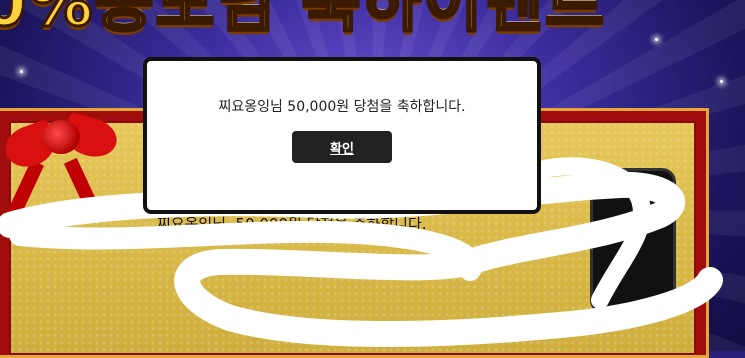 The image size is (745, 358). Describe the element at coordinates (342, 147) in the screenshot. I see `confirm-button: 확인` at that location.